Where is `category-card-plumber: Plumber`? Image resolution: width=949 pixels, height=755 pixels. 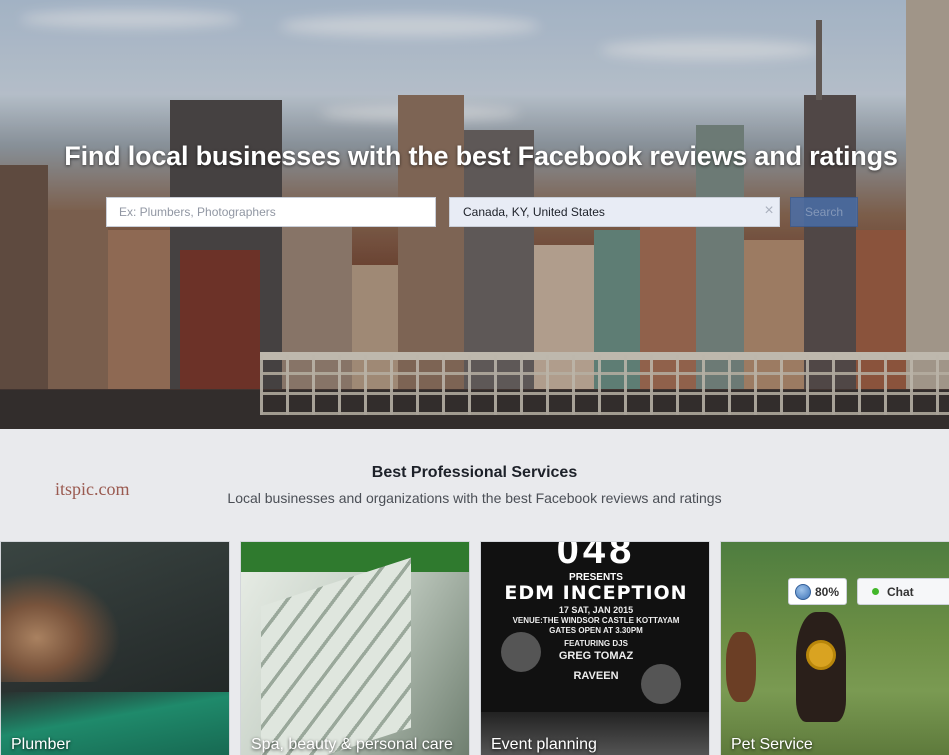 category-card-plumber: Plumber is located at coordinates (115, 648).